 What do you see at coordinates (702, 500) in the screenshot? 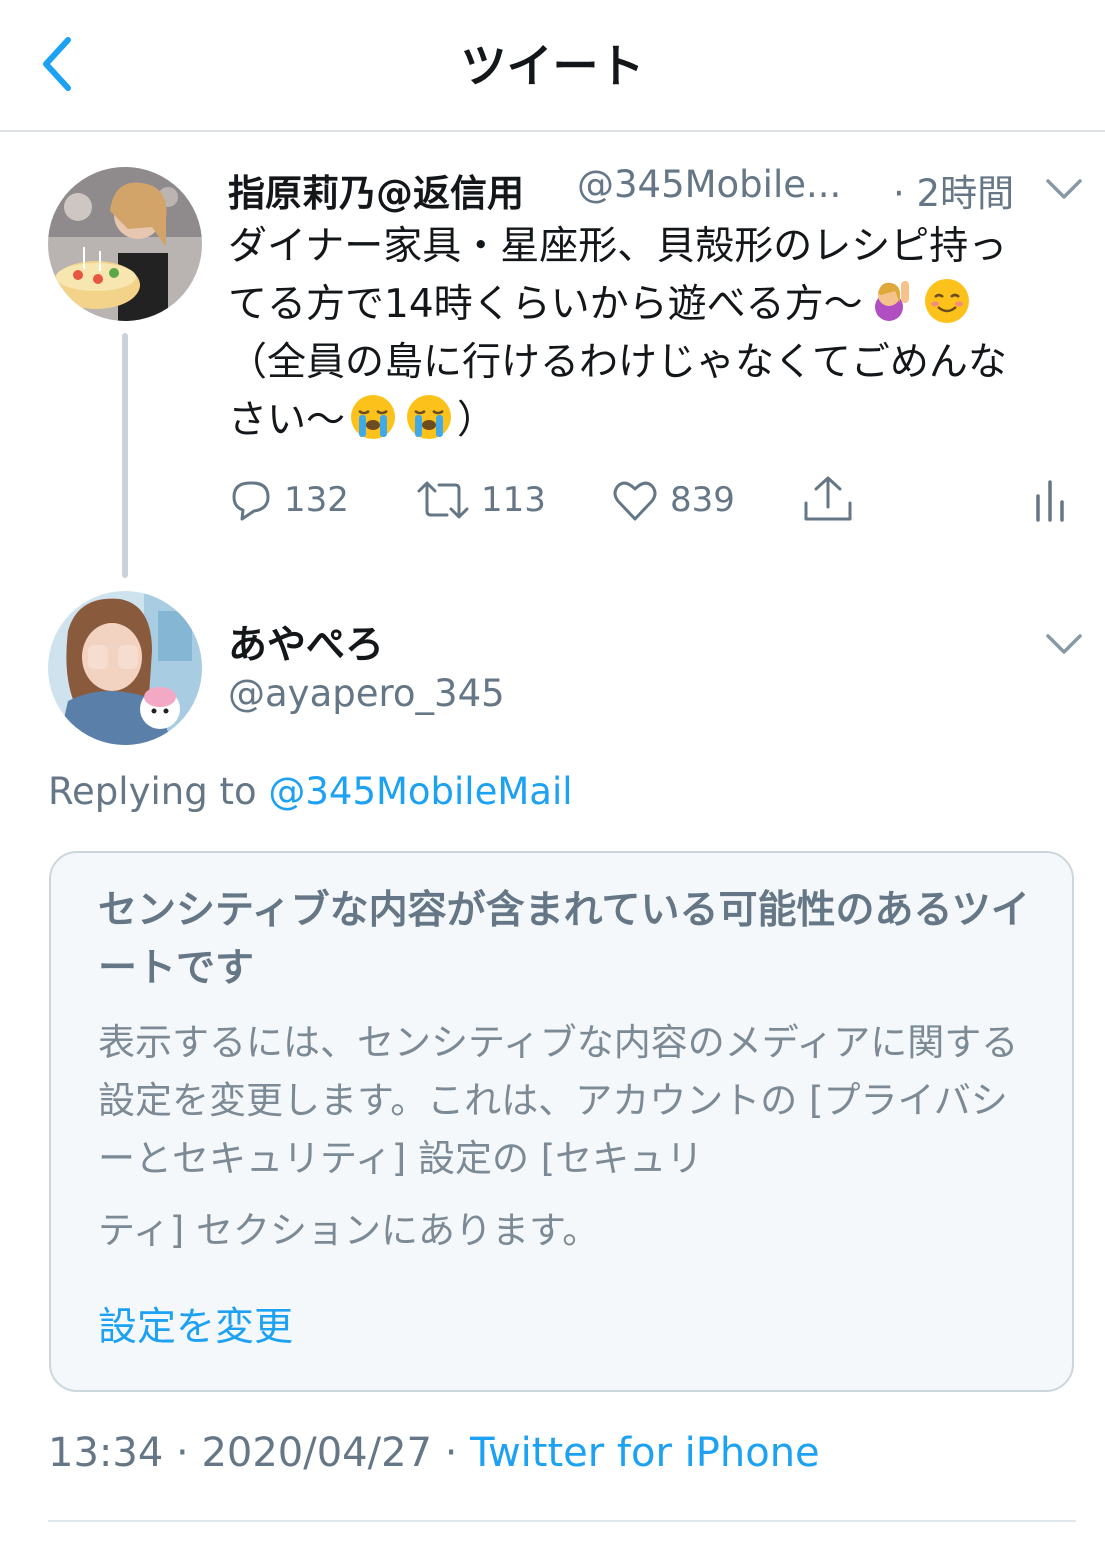
I see `like-count: 839` at bounding box center [702, 500].